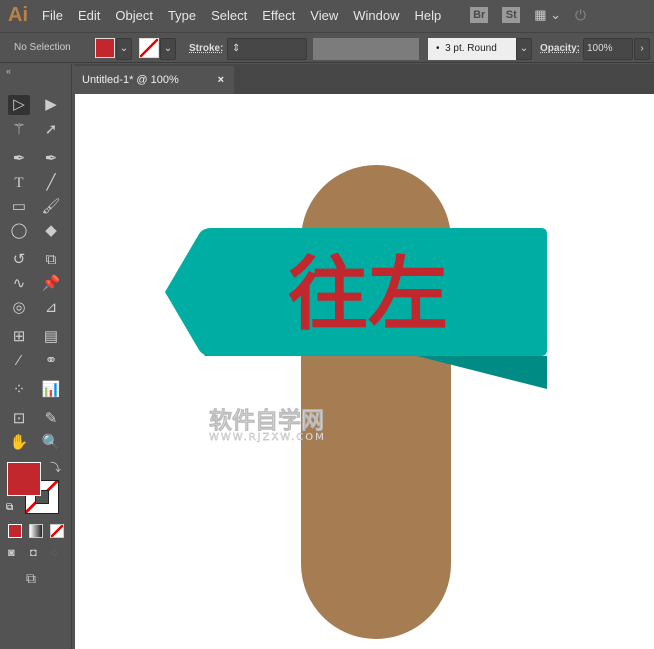 Image resolution: width=654 pixels, height=649 pixels. What do you see at coordinates (51, 337) in the screenshot?
I see `gradient-tool-icon: ▤` at bounding box center [51, 337].